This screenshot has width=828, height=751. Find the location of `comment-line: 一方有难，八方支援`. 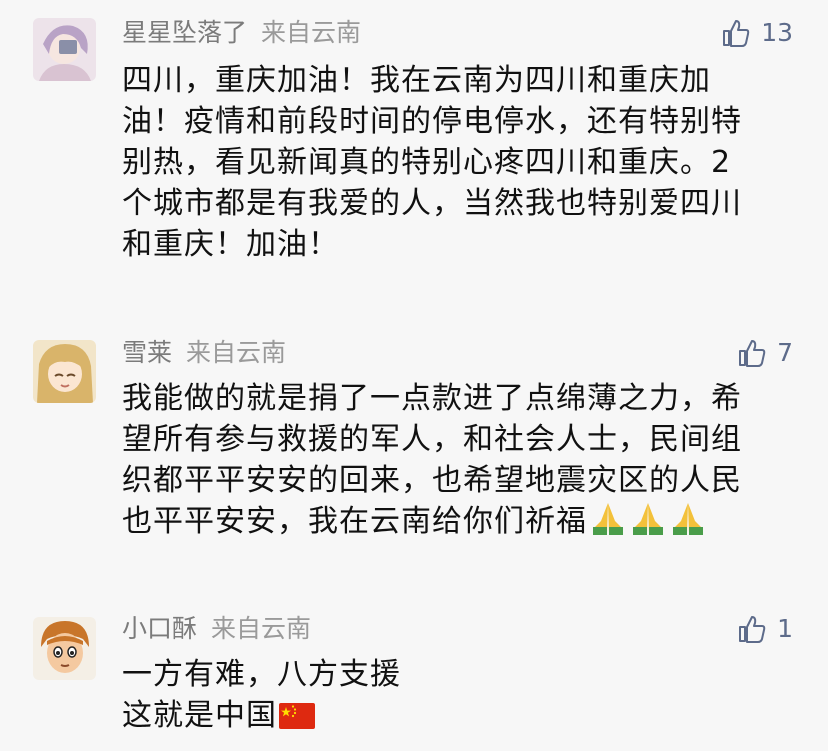

comment-line: 一方有难，八方支援 is located at coordinates (261, 674).